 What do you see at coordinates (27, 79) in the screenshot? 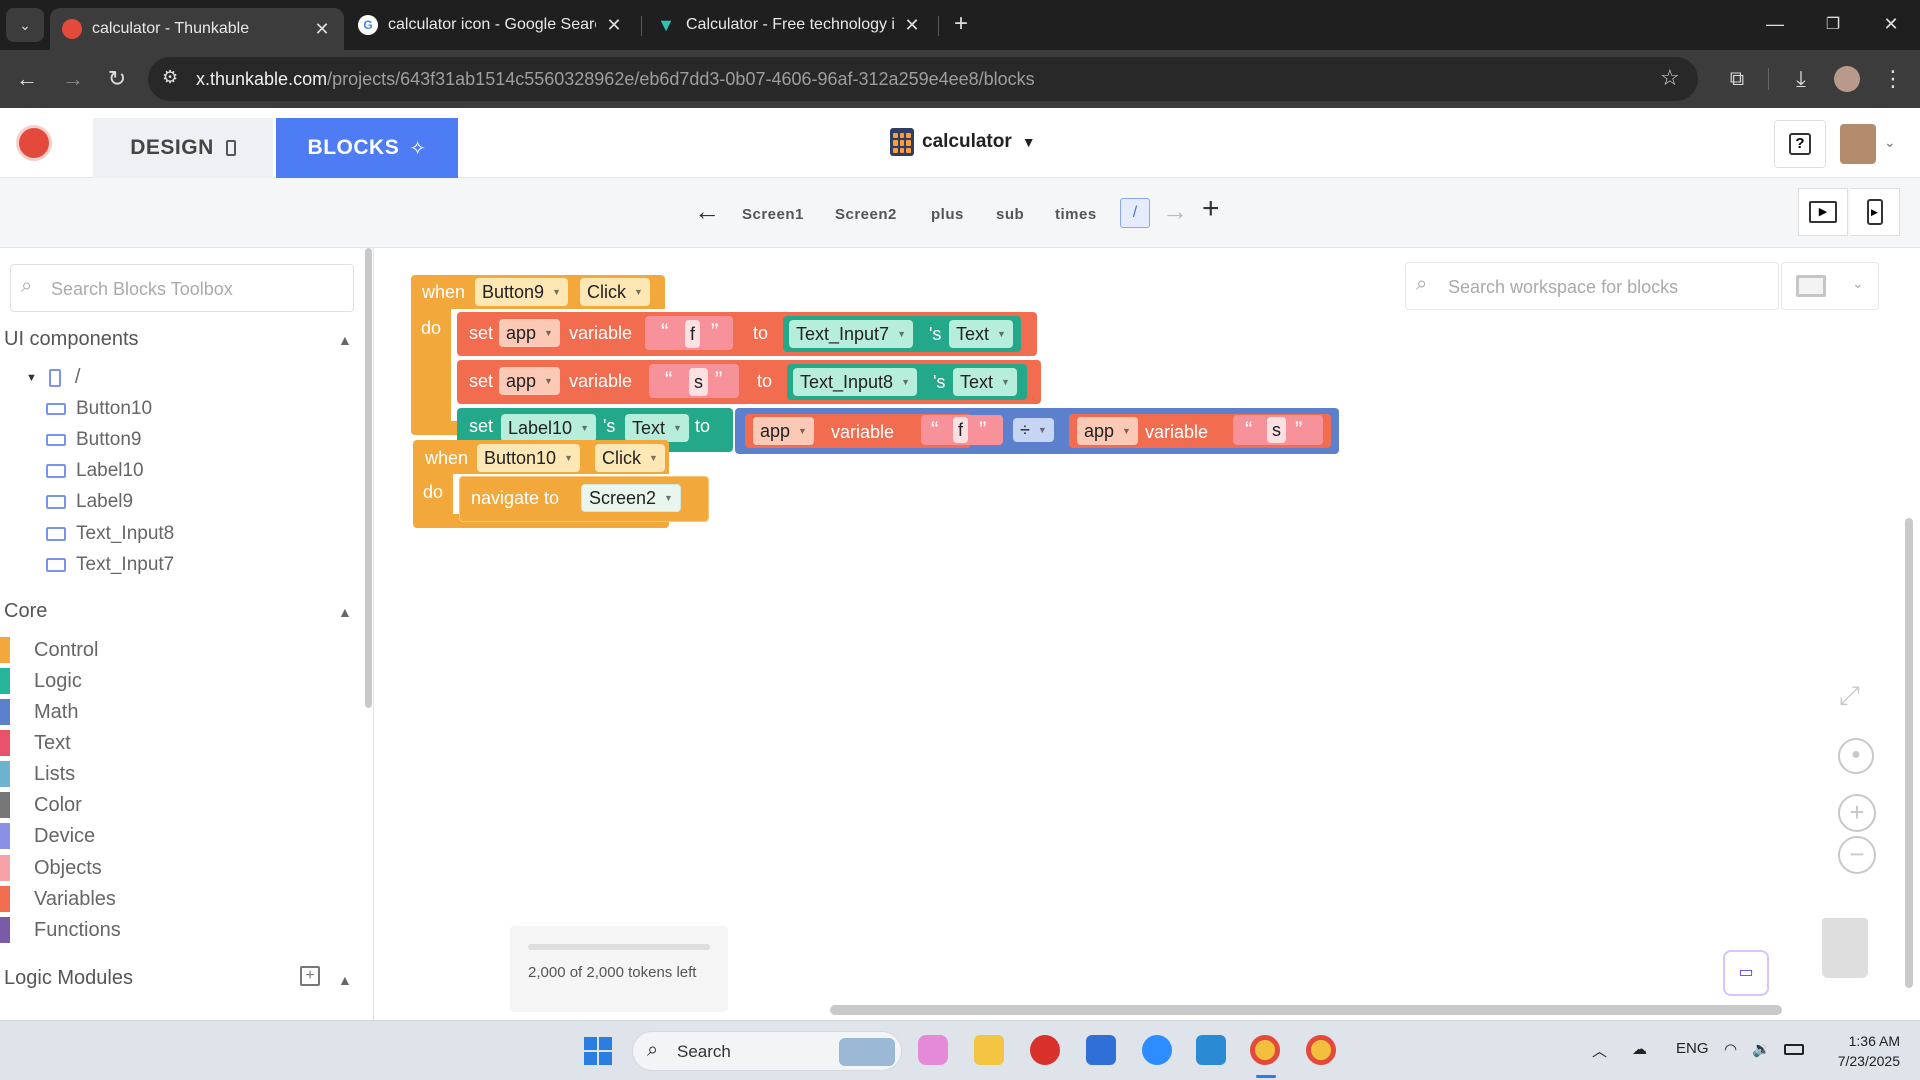
I see `back-arrow-icon: ←` at bounding box center [27, 79].